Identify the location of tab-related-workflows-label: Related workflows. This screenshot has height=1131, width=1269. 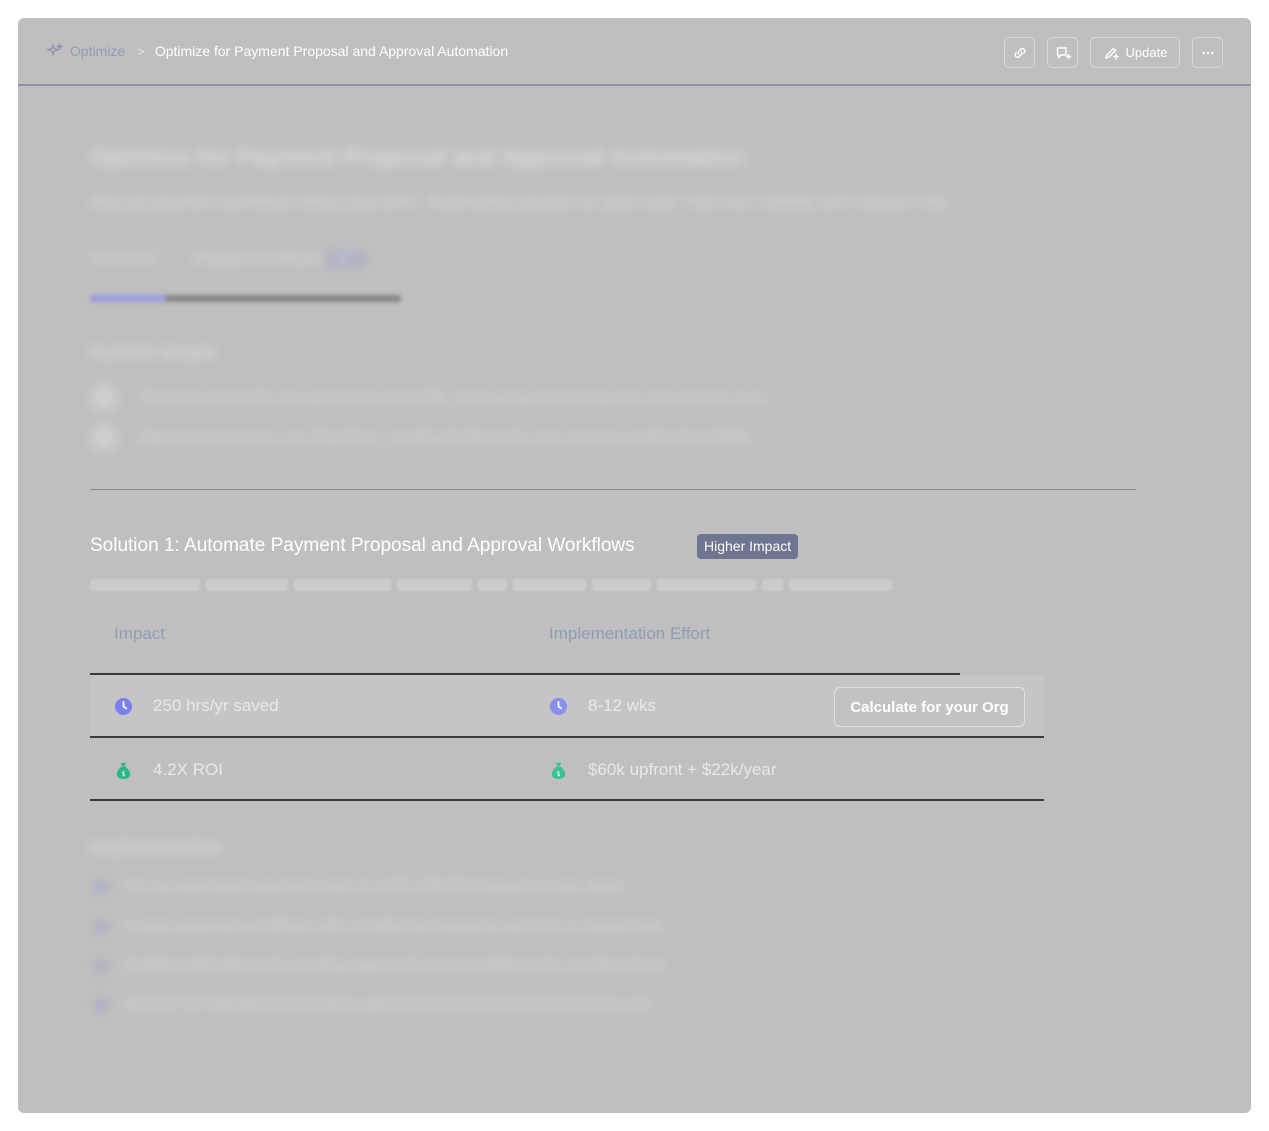
(257, 258).